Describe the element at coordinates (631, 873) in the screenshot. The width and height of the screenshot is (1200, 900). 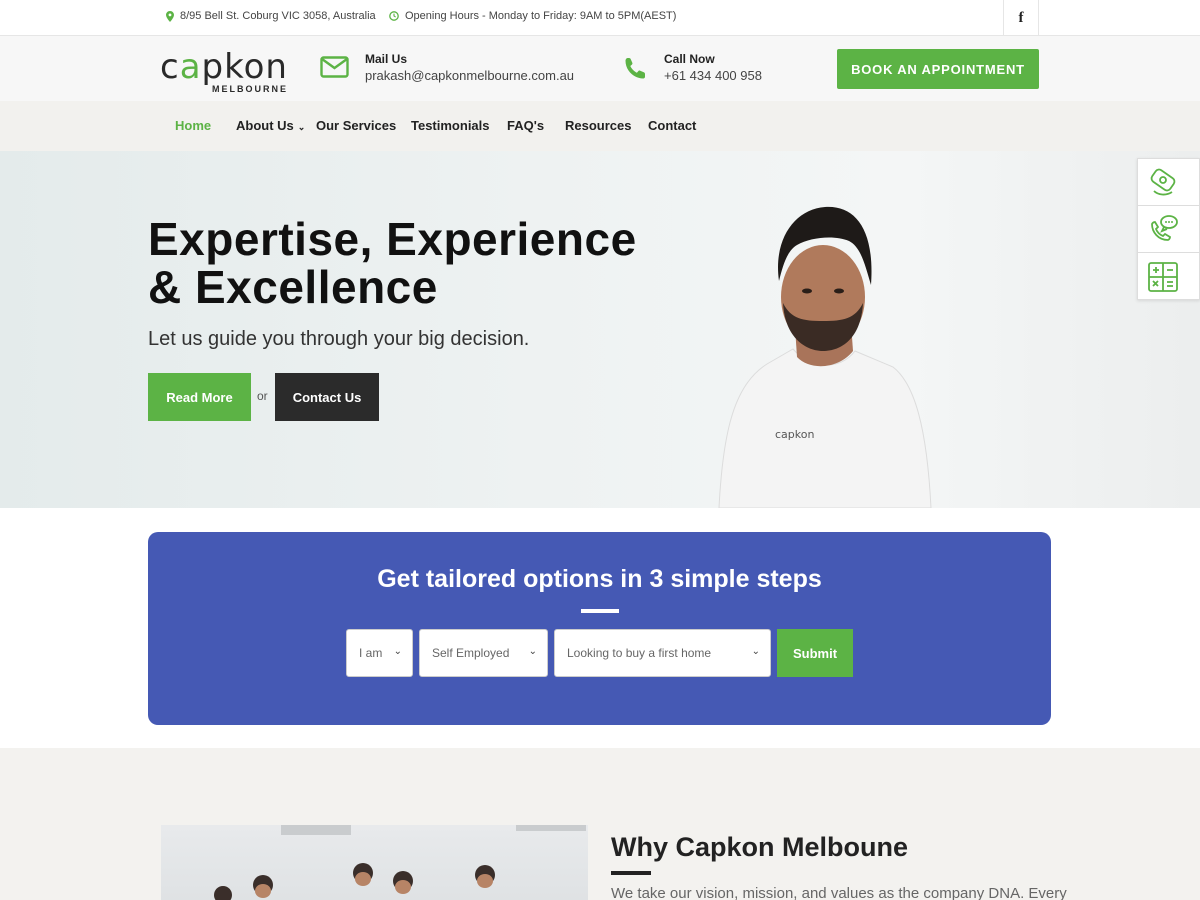
I see `why-divider` at that location.